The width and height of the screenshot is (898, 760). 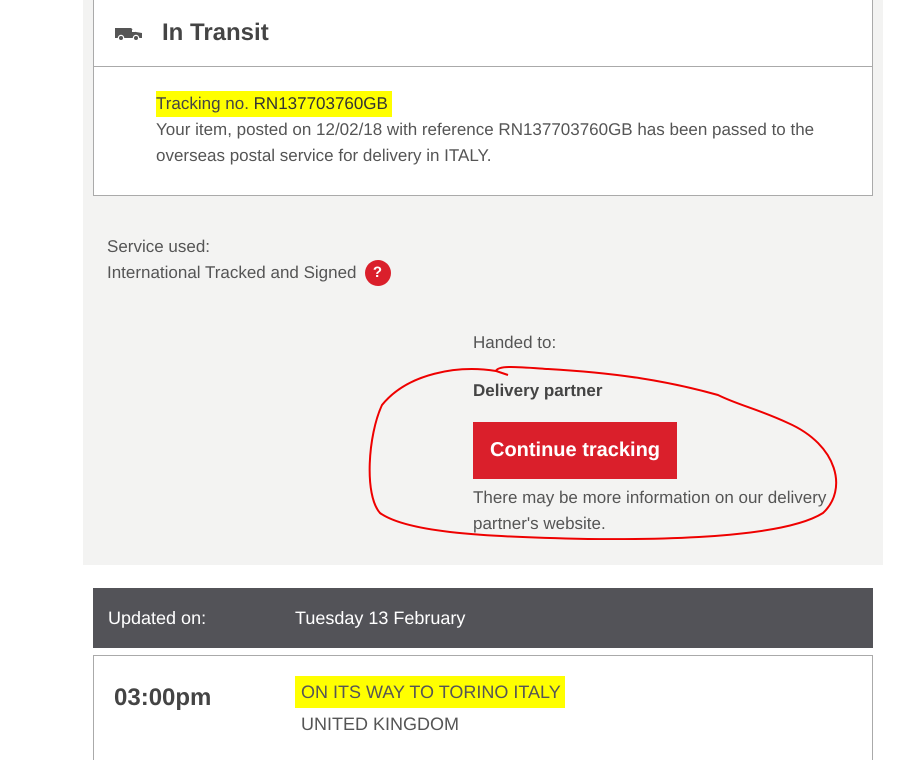 What do you see at coordinates (486, 143) in the screenshot?
I see `status-message: Your item, posted on 12/02/18 with reference RN137703760GB has been passed to the overseas postal service for delivery in ITALY.` at bounding box center [486, 143].